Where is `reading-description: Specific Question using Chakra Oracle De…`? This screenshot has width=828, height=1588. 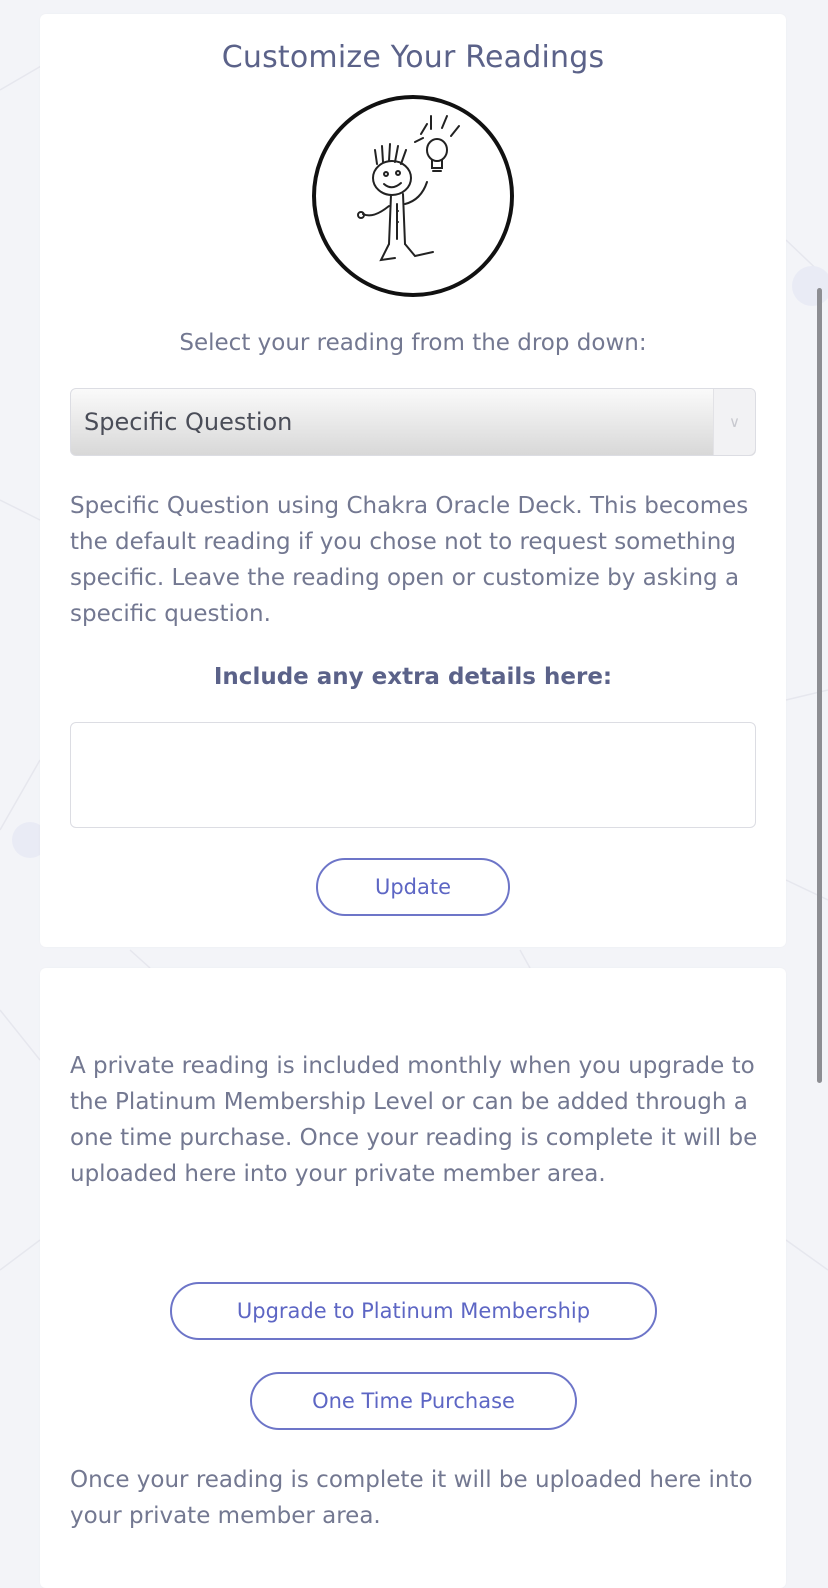
reading-description: Specific Question using Chakra Oracle De… is located at coordinates (409, 560).